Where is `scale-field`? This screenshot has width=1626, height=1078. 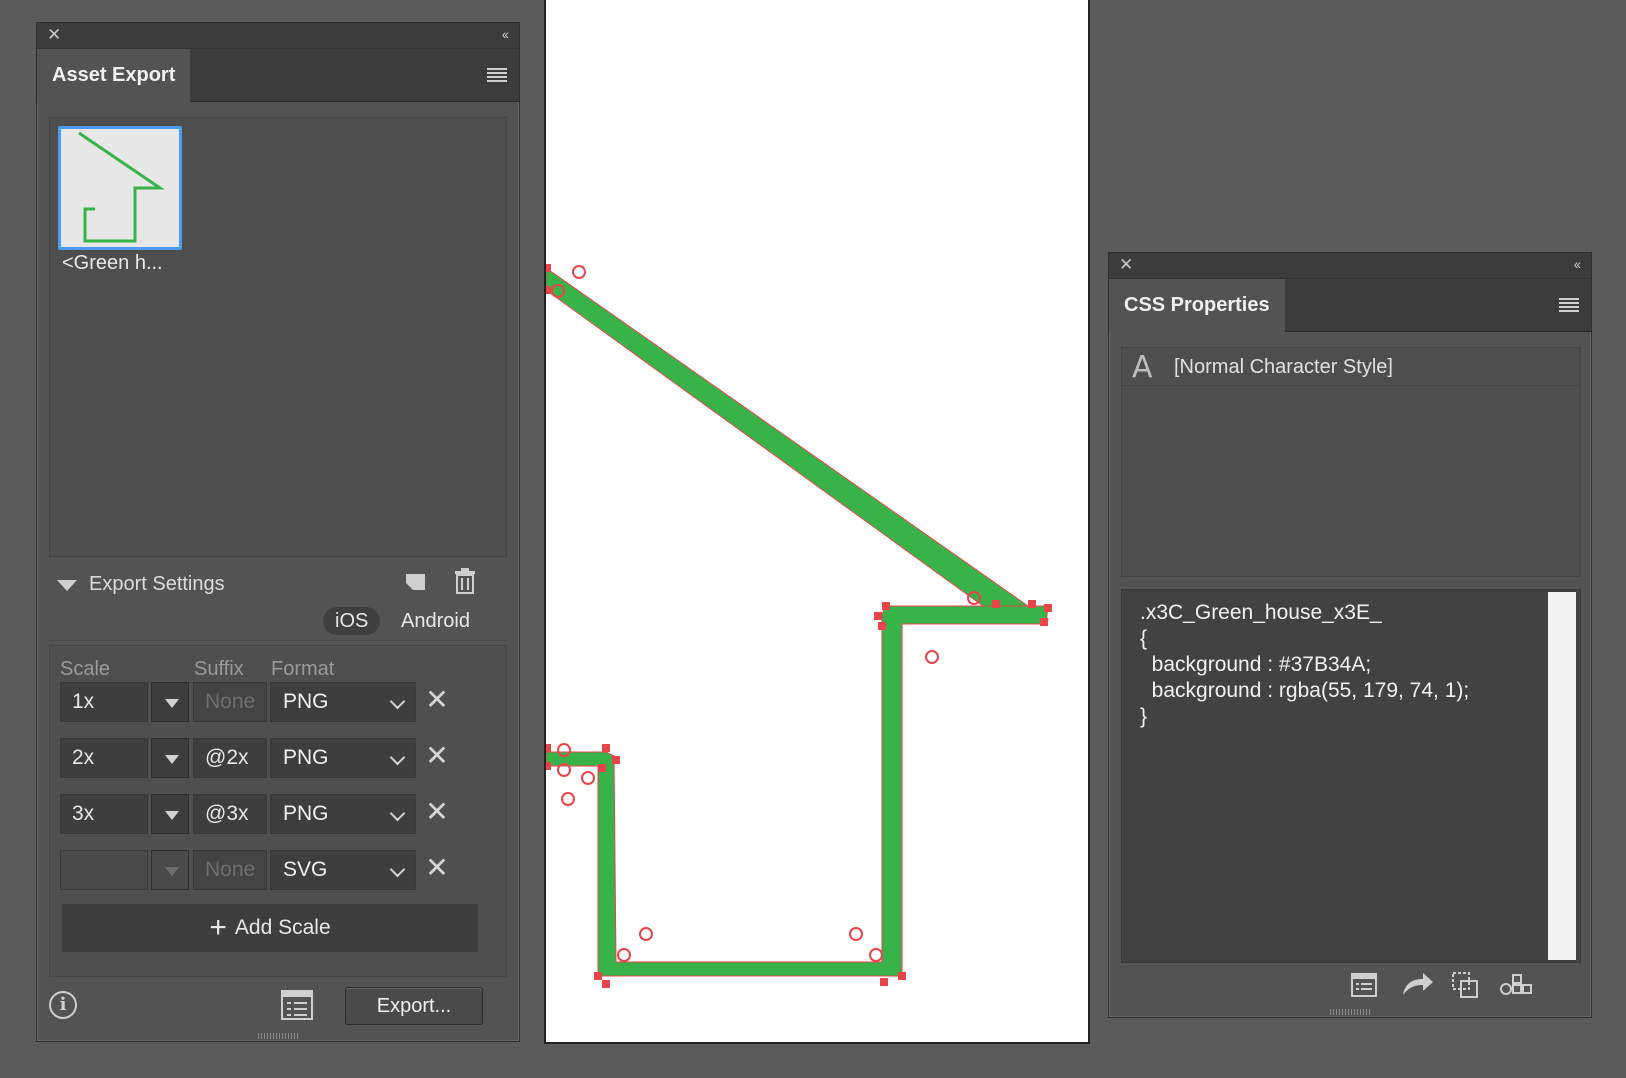
scale-field is located at coordinates (104, 870).